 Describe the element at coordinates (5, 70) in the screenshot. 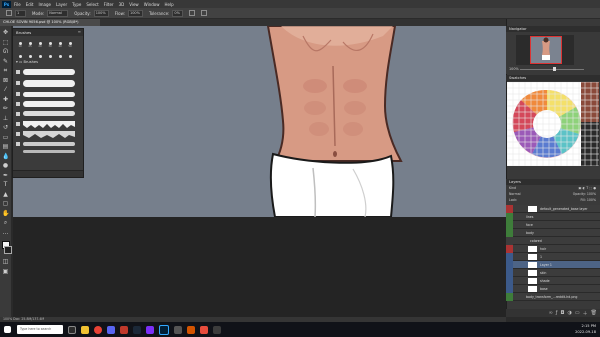

I see `crop-tool-icon: ⌗` at that location.